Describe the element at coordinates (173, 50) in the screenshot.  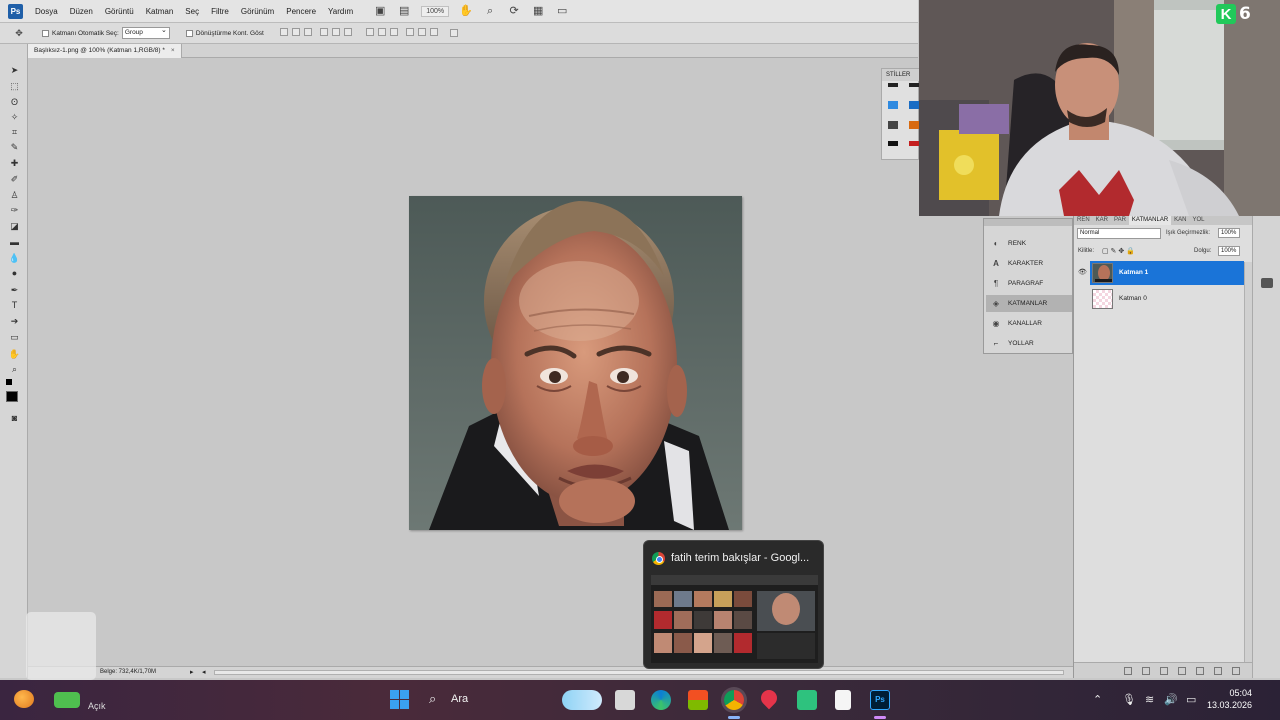
I see `close-tab-icon: ×` at that location.